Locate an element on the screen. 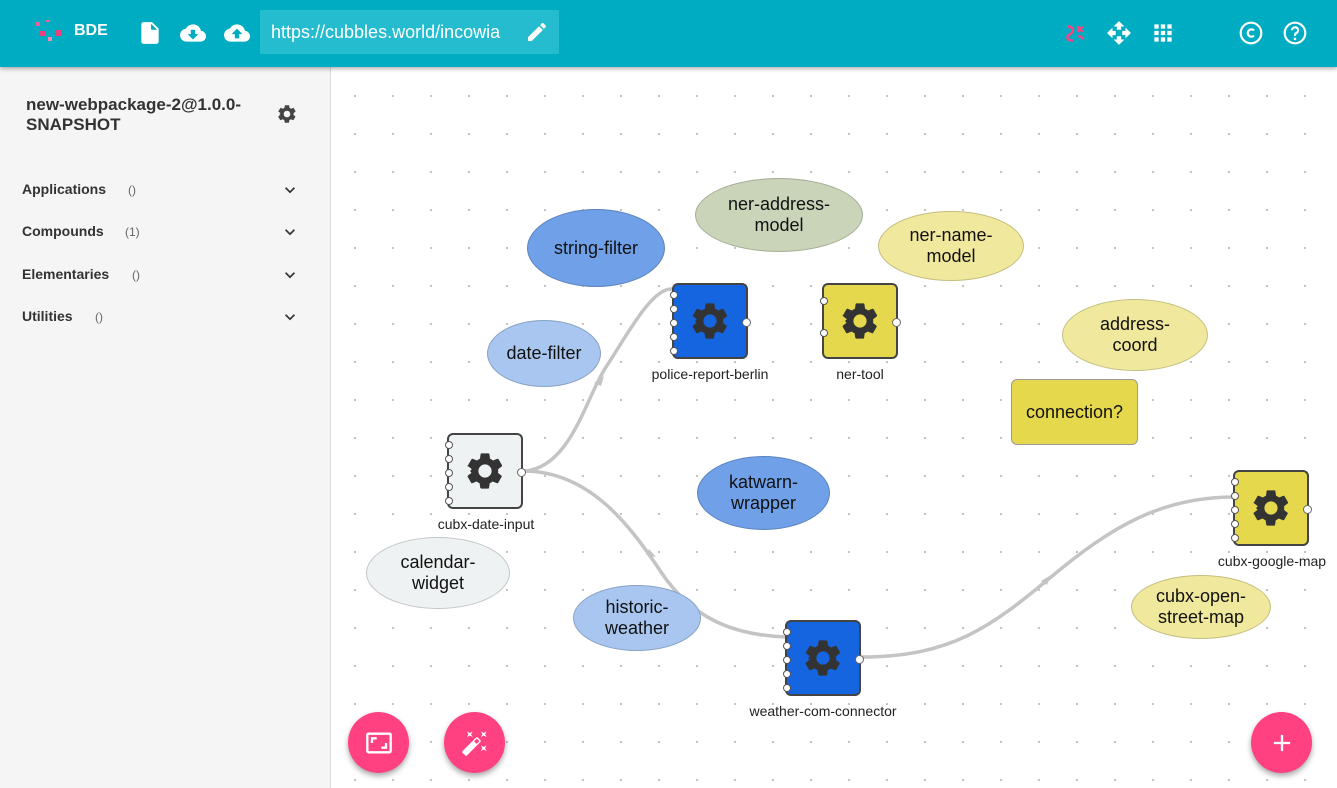  component-ner-tool is located at coordinates (860, 321).